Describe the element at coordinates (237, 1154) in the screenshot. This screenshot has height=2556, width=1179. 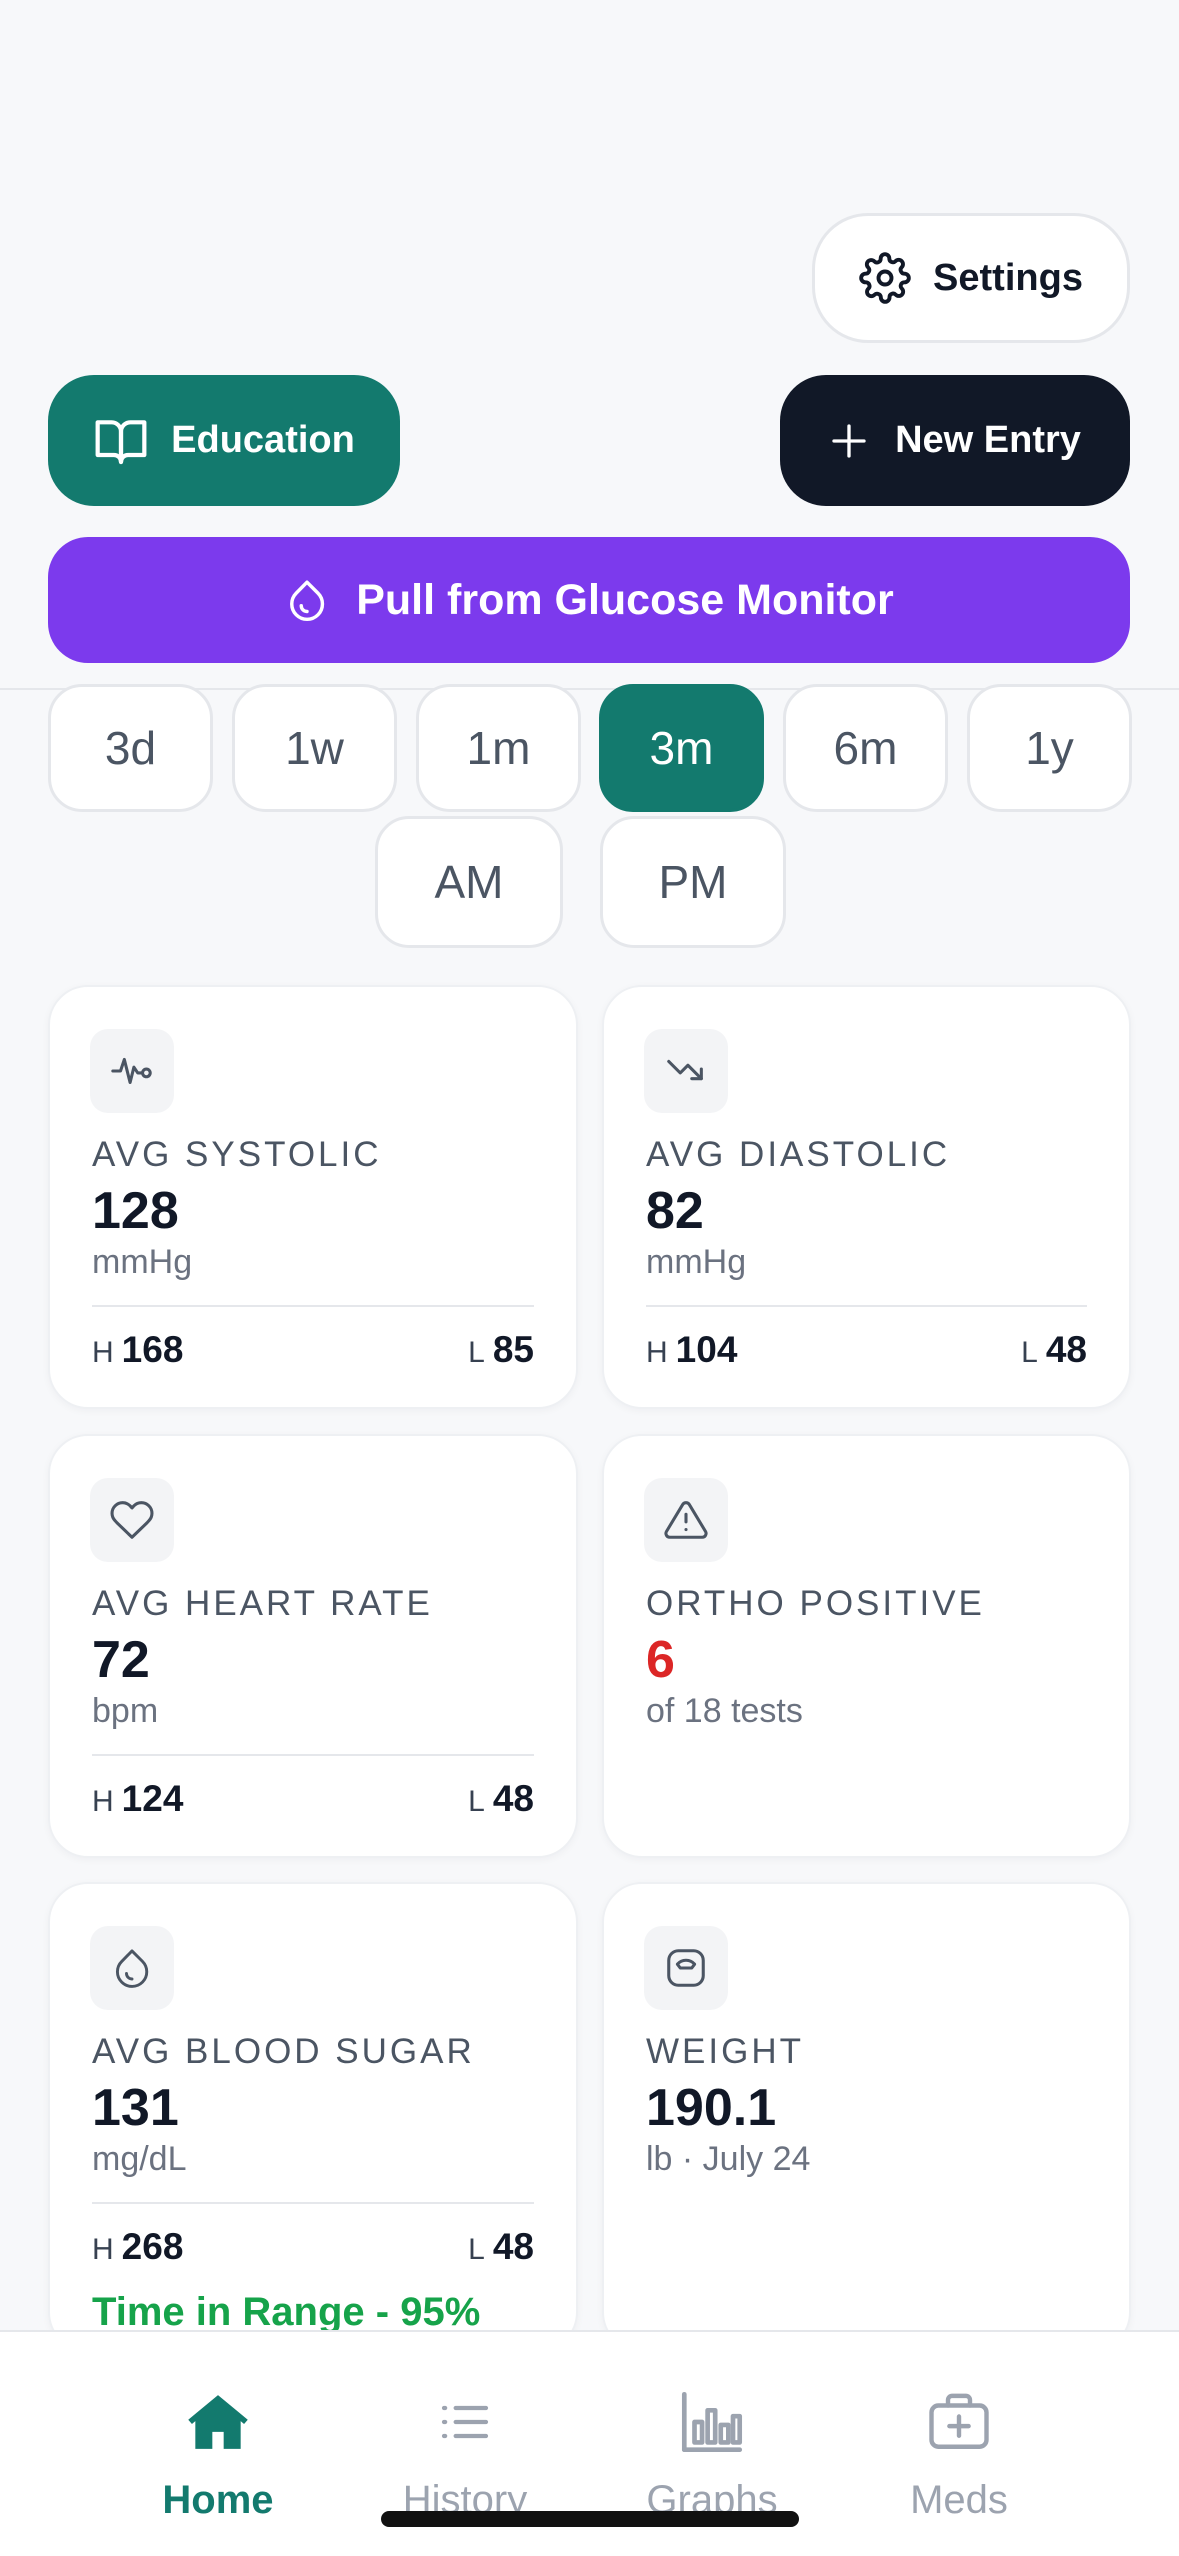
I see `card-label: AVG SYSTOLIC` at that location.